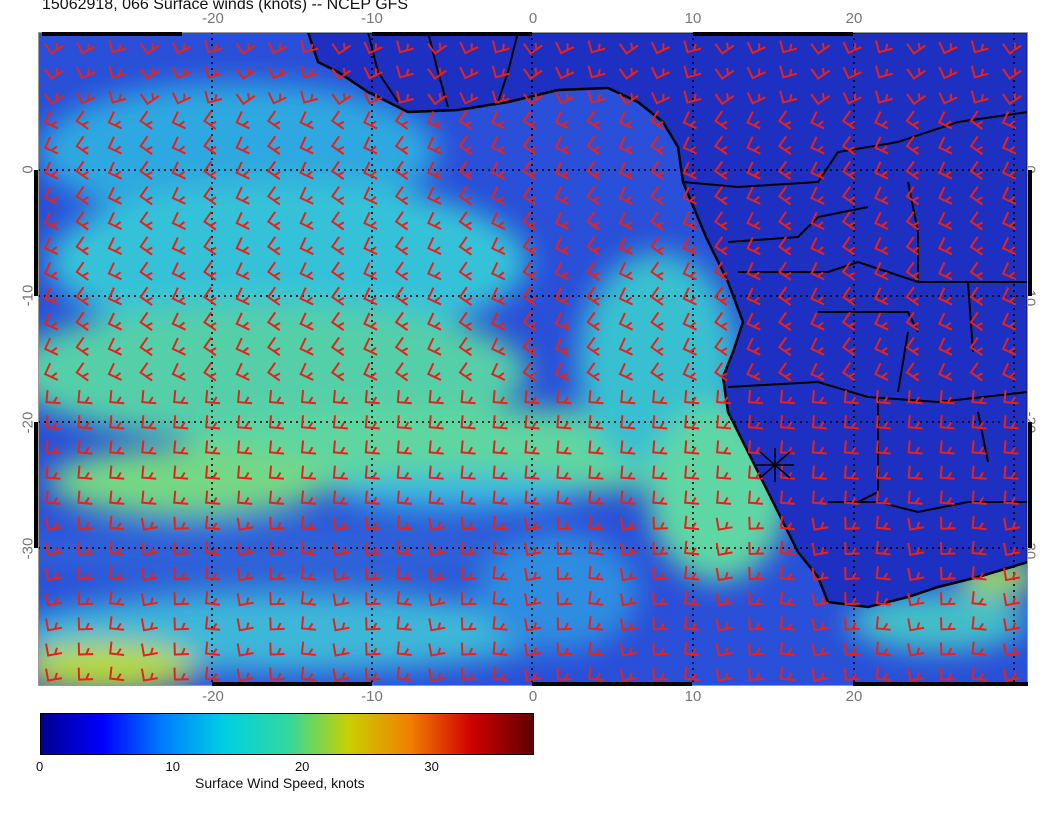  What do you see at coordinates (431, 766) in the screenshot?
I see `colorbar-tick-label: 30` at bounding box center [431, 766].